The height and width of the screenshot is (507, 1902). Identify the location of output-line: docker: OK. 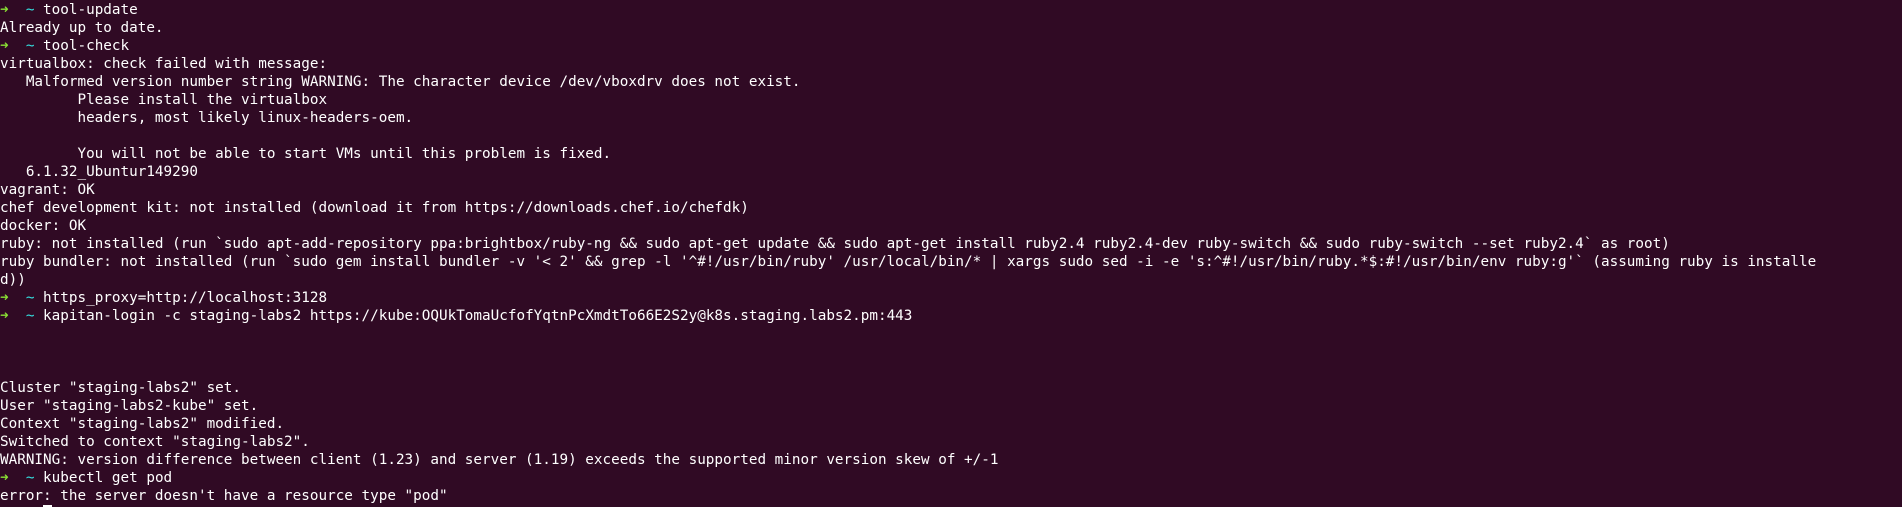
(43, 226).